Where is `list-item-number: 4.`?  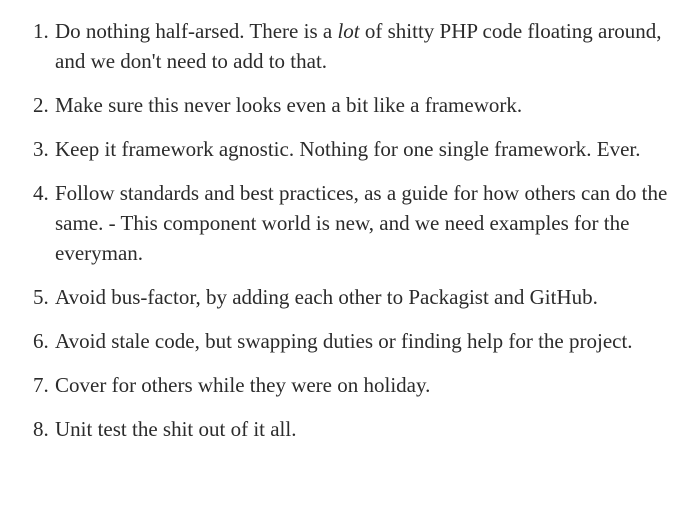
list-item-number: 4. is located at coordinates (41, 193).